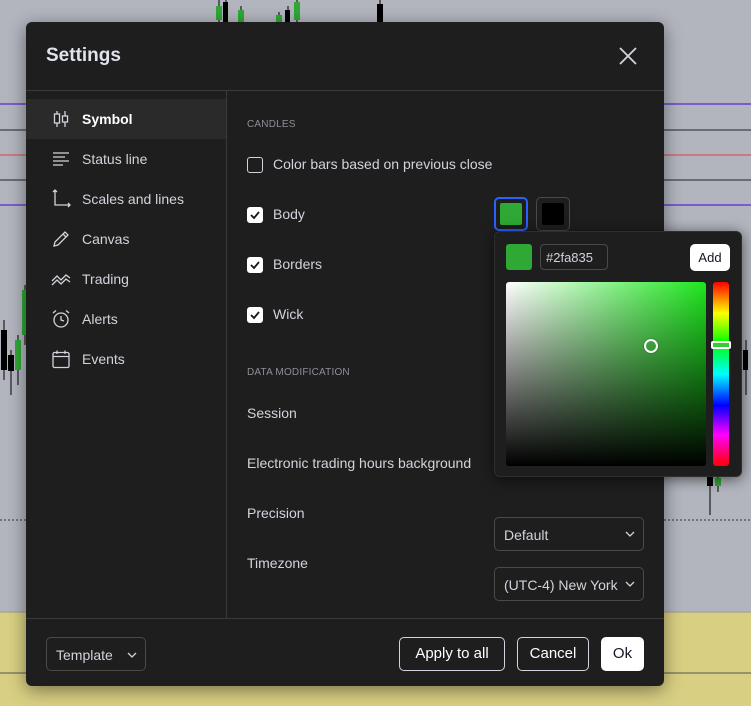  I want to click on body-up-color-button, so click(511, 214).